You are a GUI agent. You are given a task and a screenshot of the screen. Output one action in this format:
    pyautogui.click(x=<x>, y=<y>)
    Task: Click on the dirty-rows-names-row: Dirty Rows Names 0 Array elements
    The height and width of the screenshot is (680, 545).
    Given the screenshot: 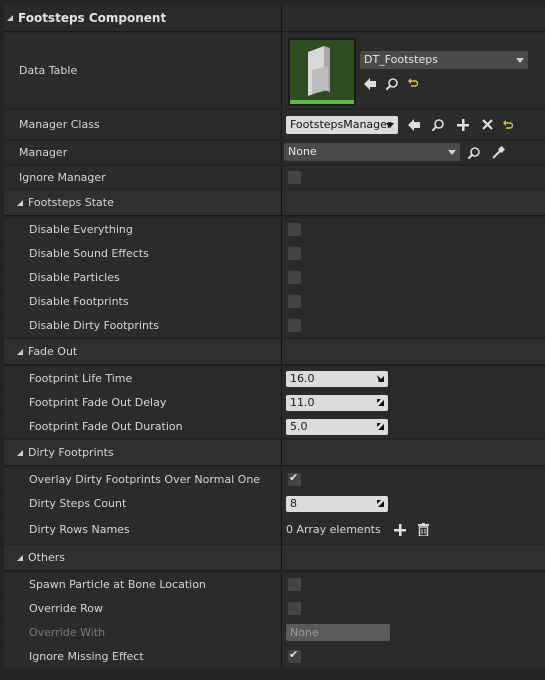 What is the action you would take?
    pyautogui.click(x=274, y=530)
    